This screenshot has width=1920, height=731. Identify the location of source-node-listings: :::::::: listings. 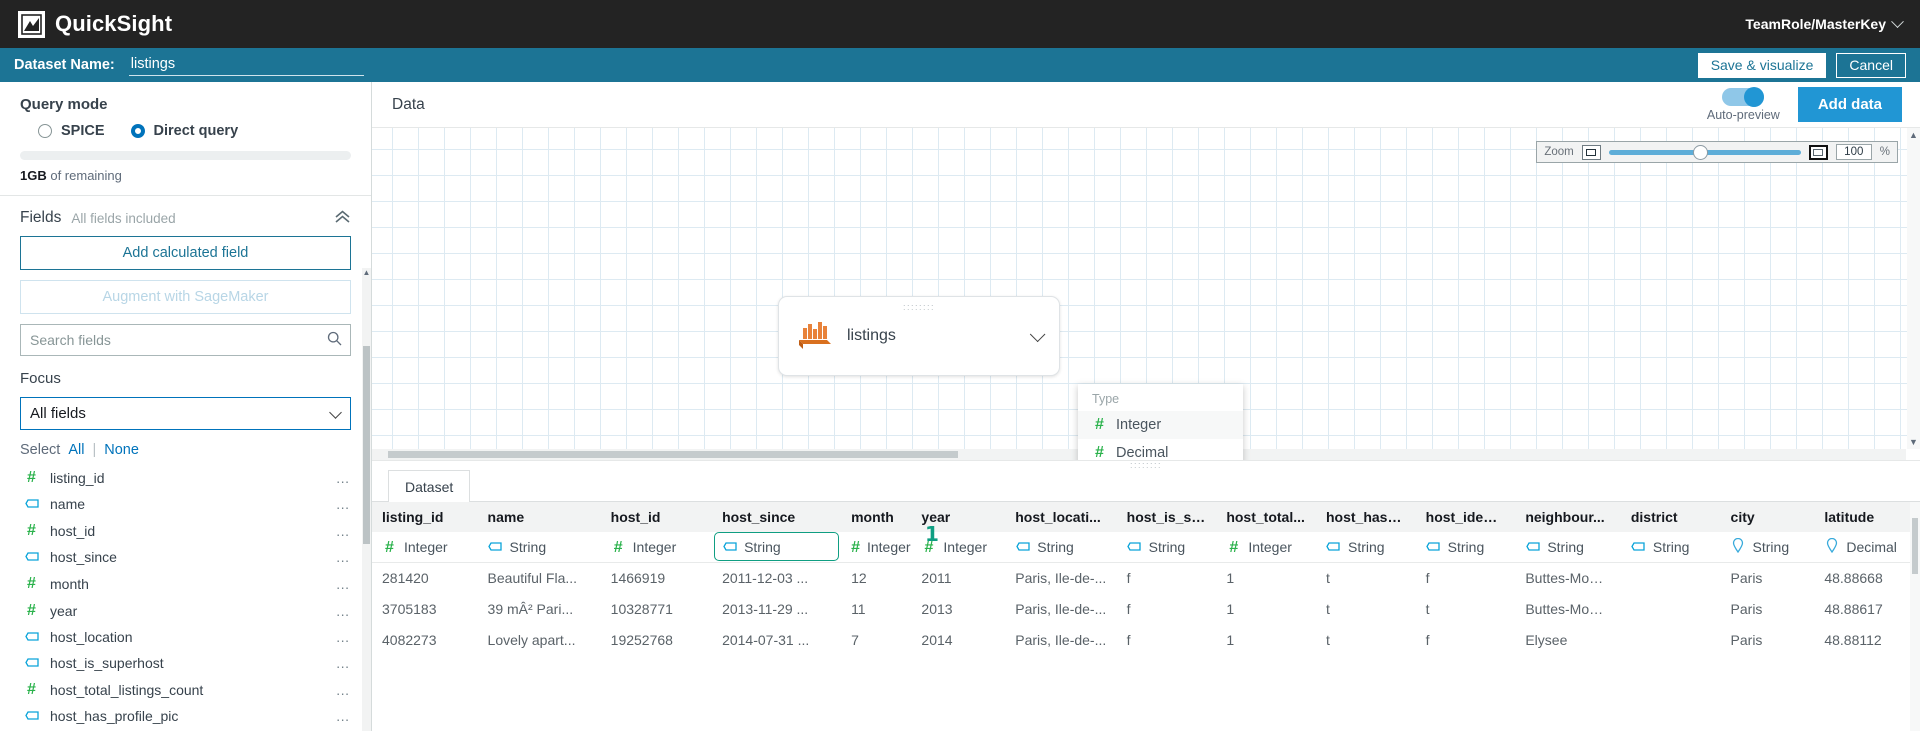
(919, 336).